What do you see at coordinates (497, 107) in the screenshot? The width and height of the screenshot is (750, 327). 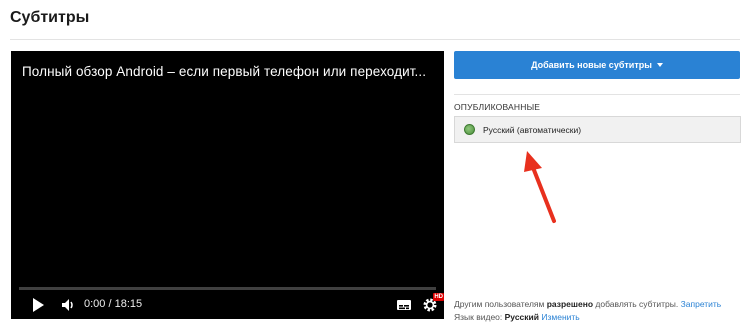 I see `published-heading: ОПУБЛИКОВАННЫЕ` at bounding box center [497, 107].